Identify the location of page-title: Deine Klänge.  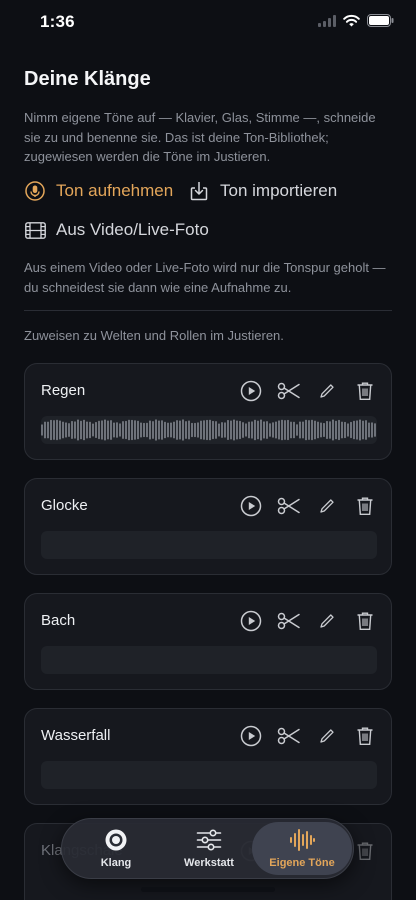
(87, 79).